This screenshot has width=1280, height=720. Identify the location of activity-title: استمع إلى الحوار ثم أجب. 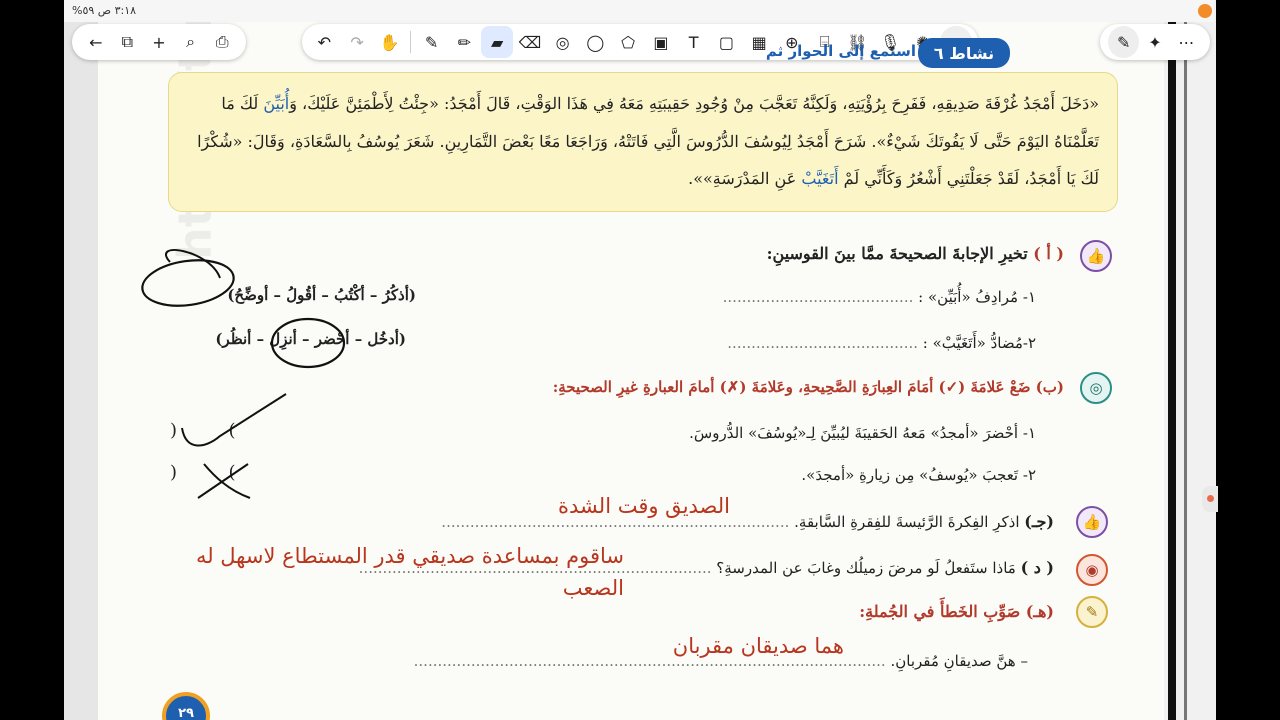
(838, 51).